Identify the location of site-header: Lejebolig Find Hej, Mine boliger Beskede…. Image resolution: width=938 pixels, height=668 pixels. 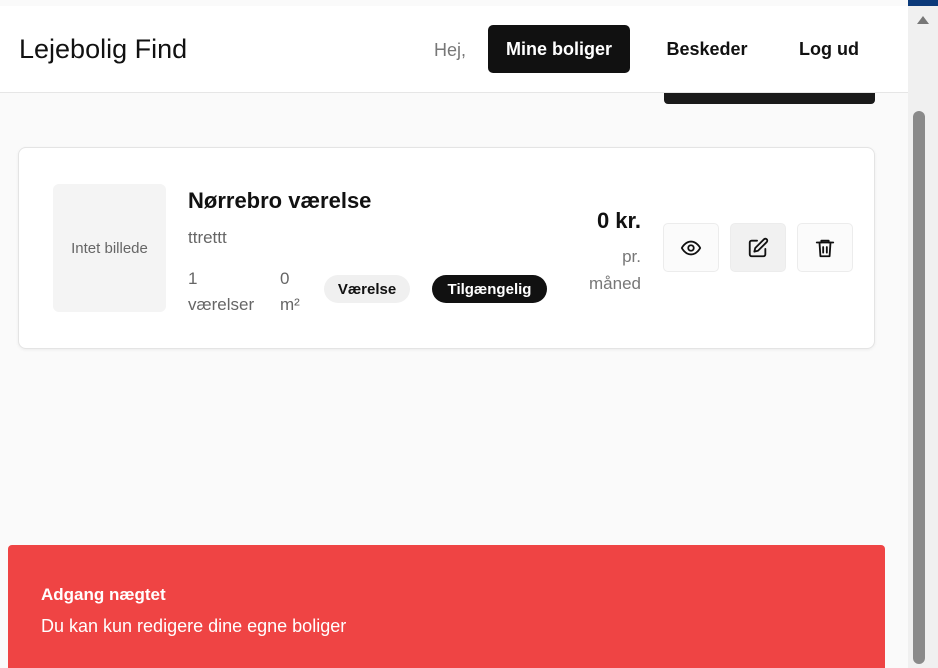
(454, 49).